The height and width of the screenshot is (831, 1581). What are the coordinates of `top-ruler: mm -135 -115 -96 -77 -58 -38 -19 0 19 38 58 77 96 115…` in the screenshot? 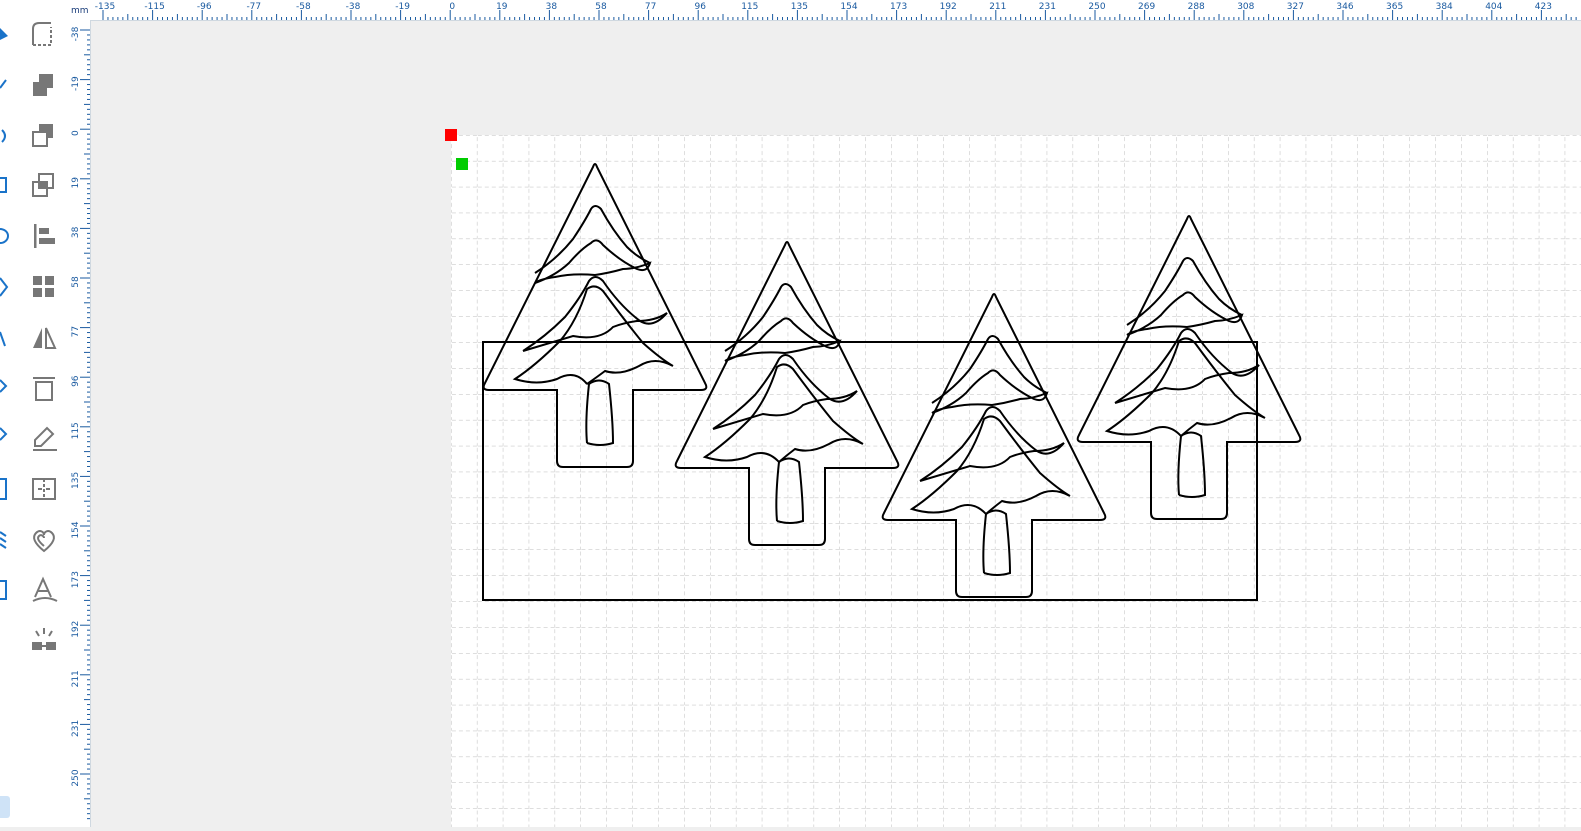 It's located at (824, 10).